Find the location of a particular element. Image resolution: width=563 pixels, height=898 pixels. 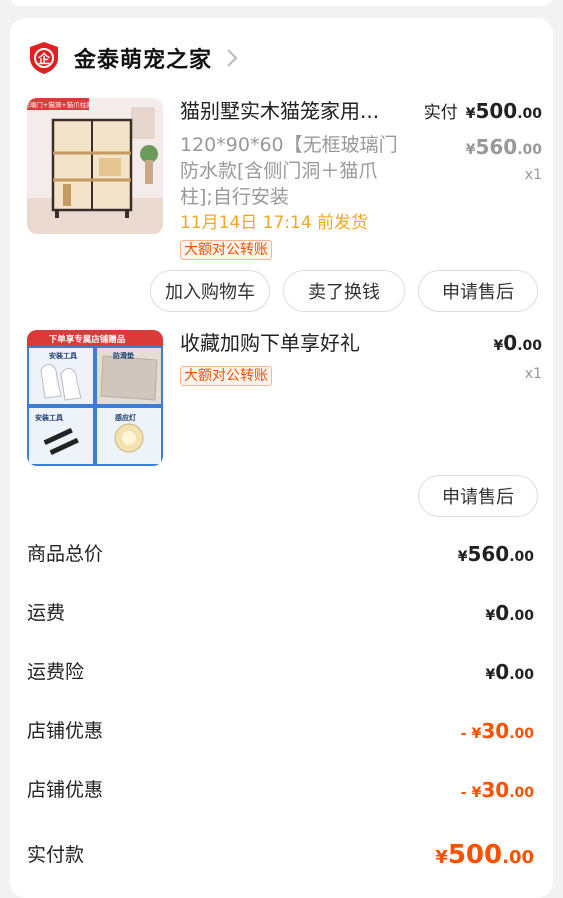

item-spec: 120*90*60【无框玻璃门防水款[含侧门洞＋猫爪柱];自行安装 is located at coordinates (289, 171).